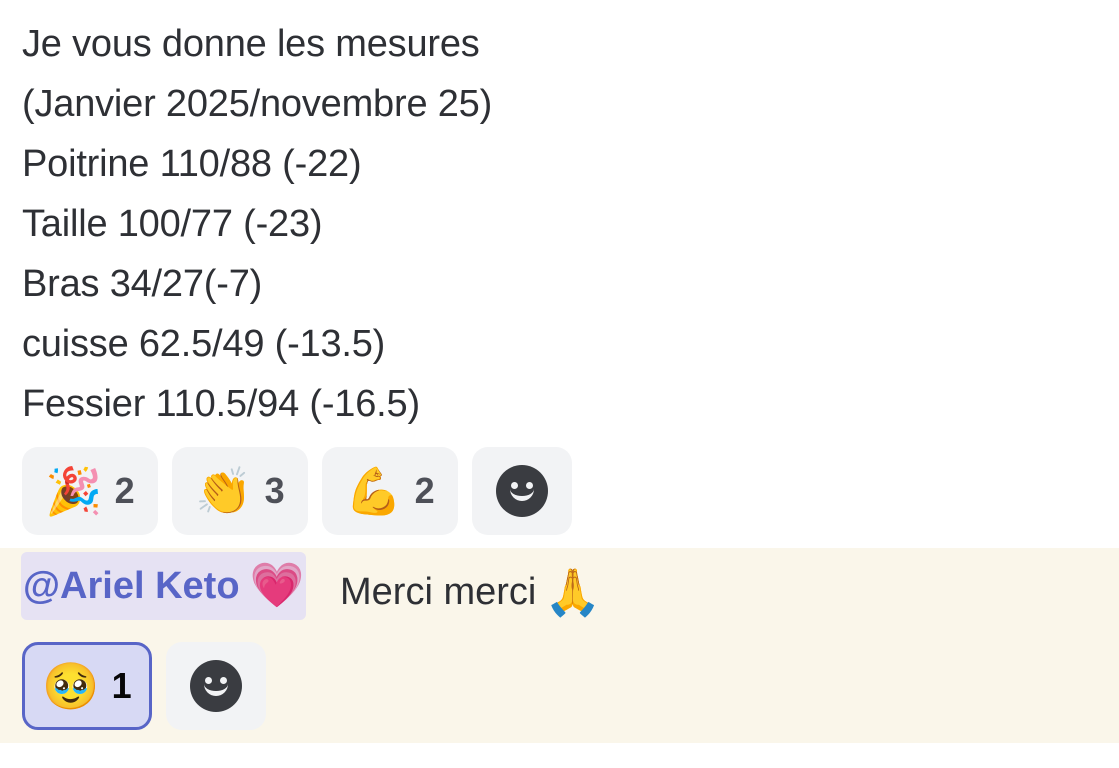 The image size is (1119, 768). I want to click on user-mention: @Ariel Keto 💗, so click(164, 586).